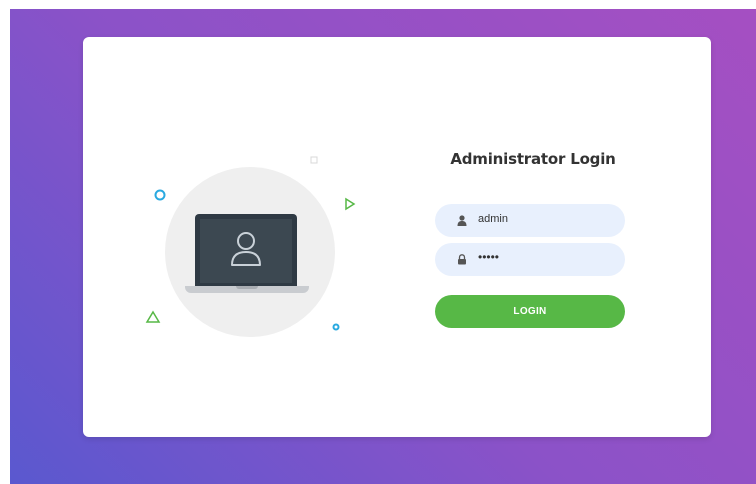 This screenshot has width=756, height=484. I want to click on triangle-right-decoration-icon, so click(350, 204).